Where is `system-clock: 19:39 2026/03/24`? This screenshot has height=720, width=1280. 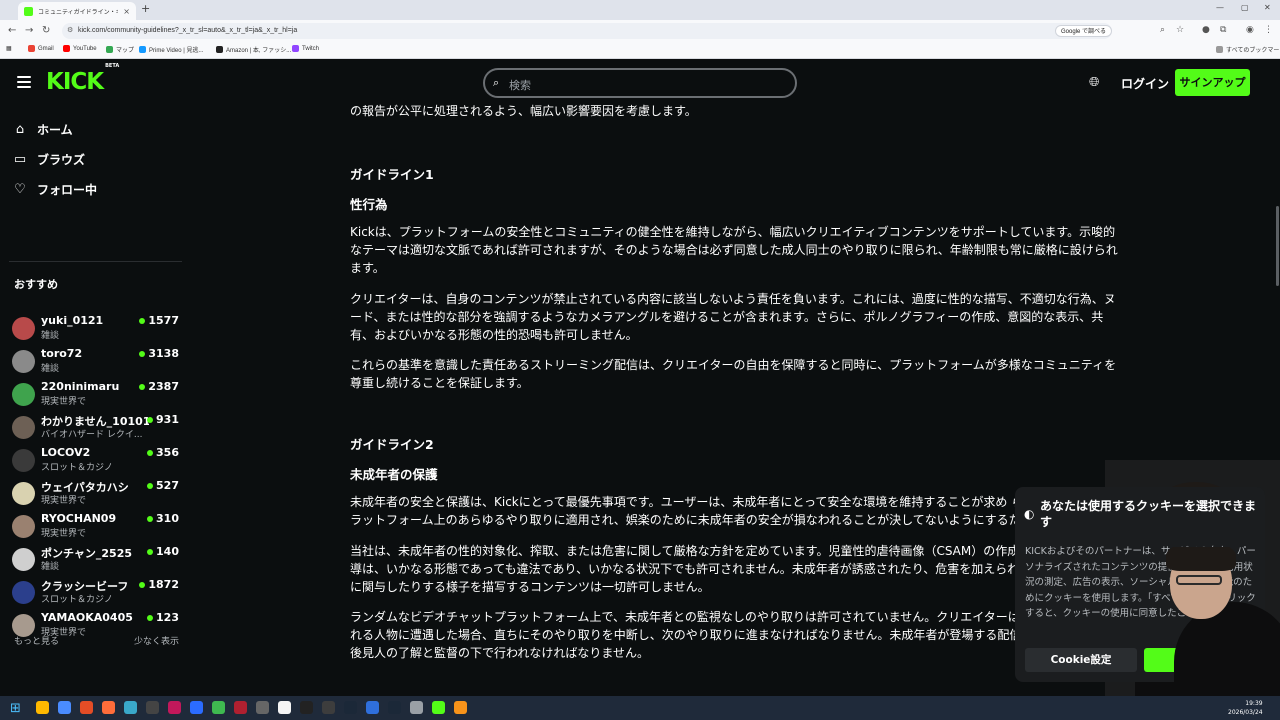 system-clock: 19:39 2026/03/24 is located at coordinates (1245, 708).